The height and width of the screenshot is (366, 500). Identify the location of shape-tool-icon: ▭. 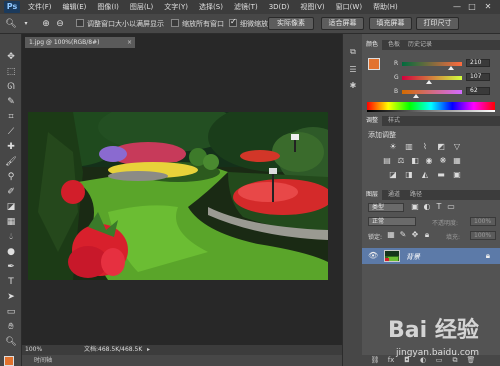
(11, 312).